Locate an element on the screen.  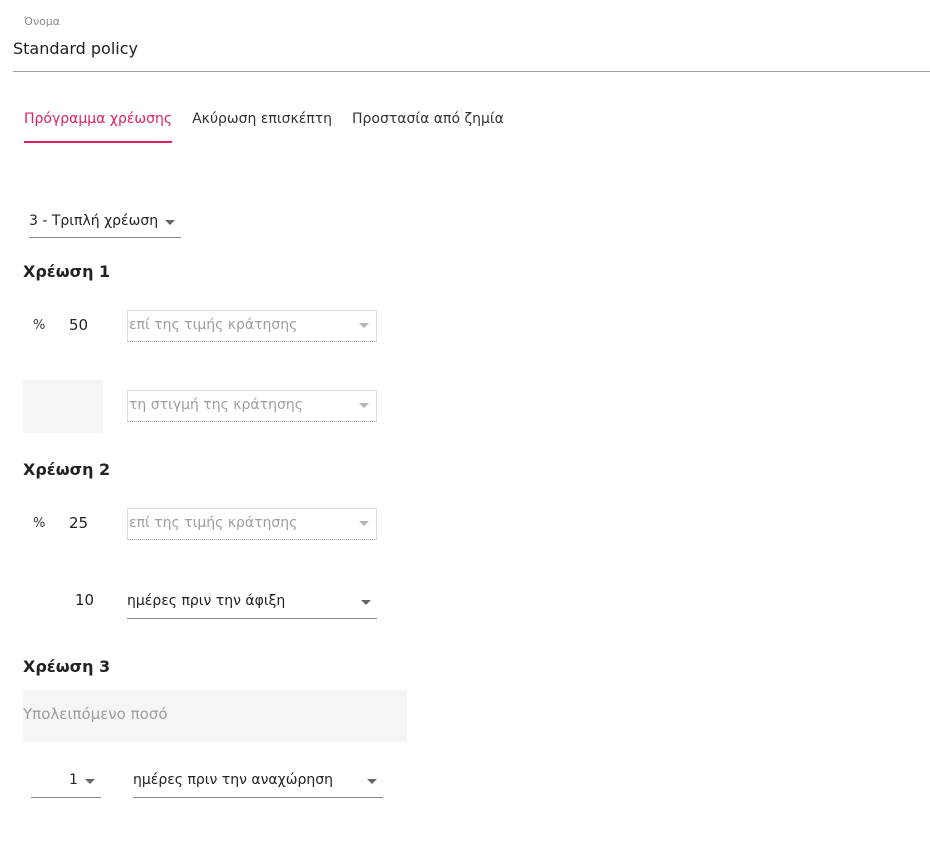
charge2-days-value: 10 is located at coordinates (84, 600).